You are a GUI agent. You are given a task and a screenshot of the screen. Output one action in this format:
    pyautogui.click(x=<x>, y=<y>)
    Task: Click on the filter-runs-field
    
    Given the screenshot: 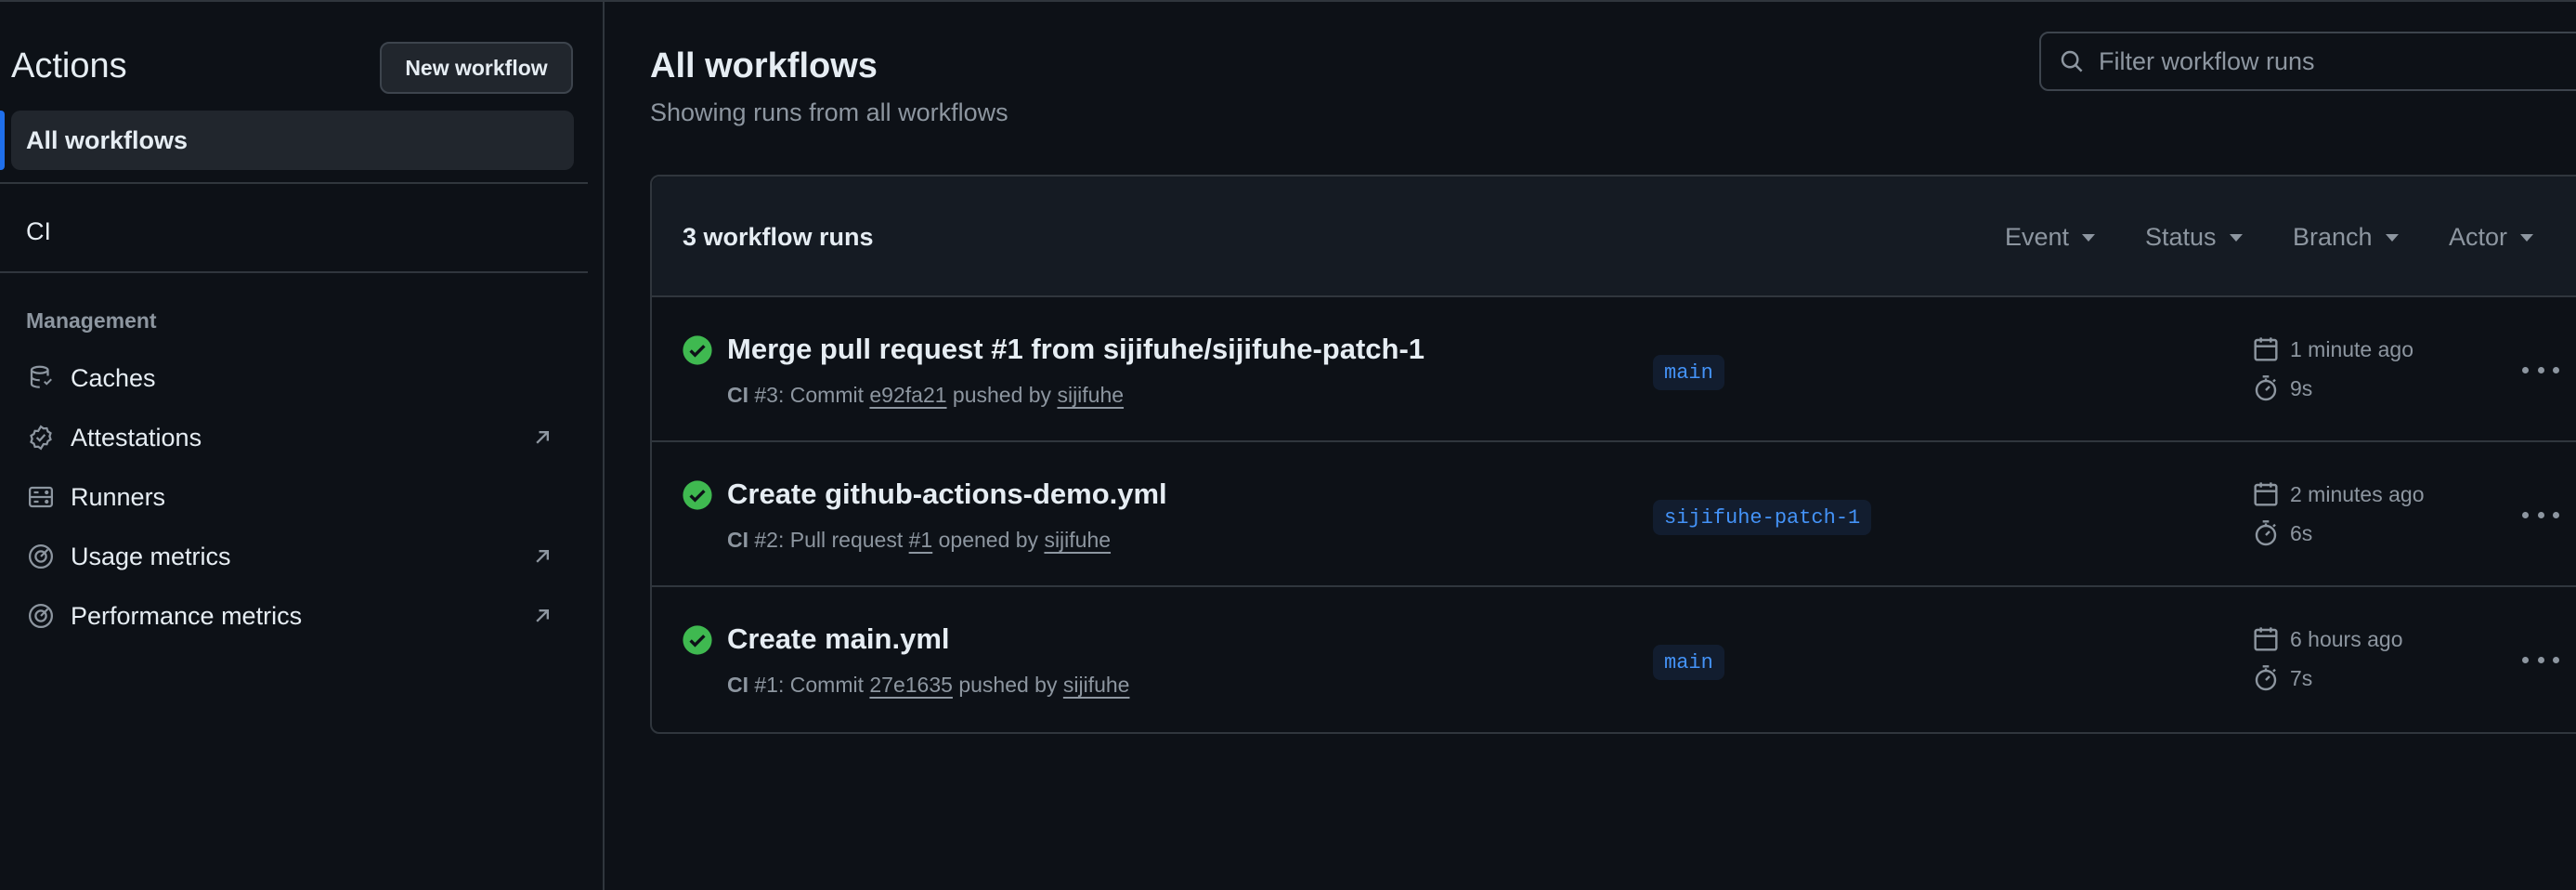 What is the action you would take?
    pyautogui.click(x=2307, y=61)
    